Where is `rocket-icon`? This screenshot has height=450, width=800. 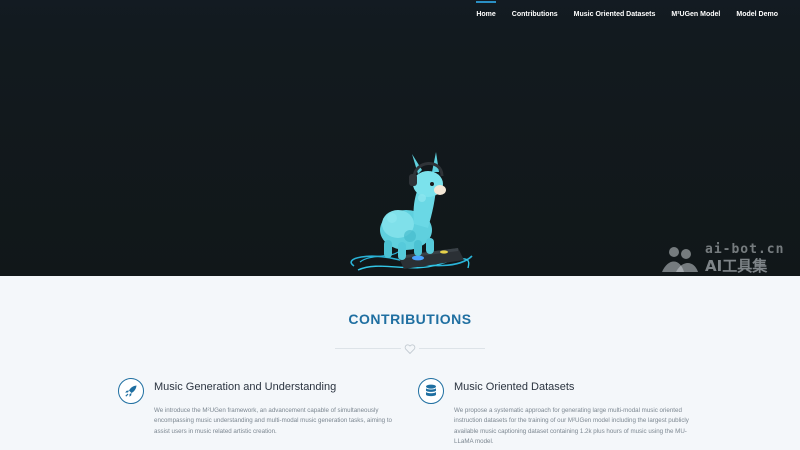 rocket-icon is located at coordinates (131, 391).